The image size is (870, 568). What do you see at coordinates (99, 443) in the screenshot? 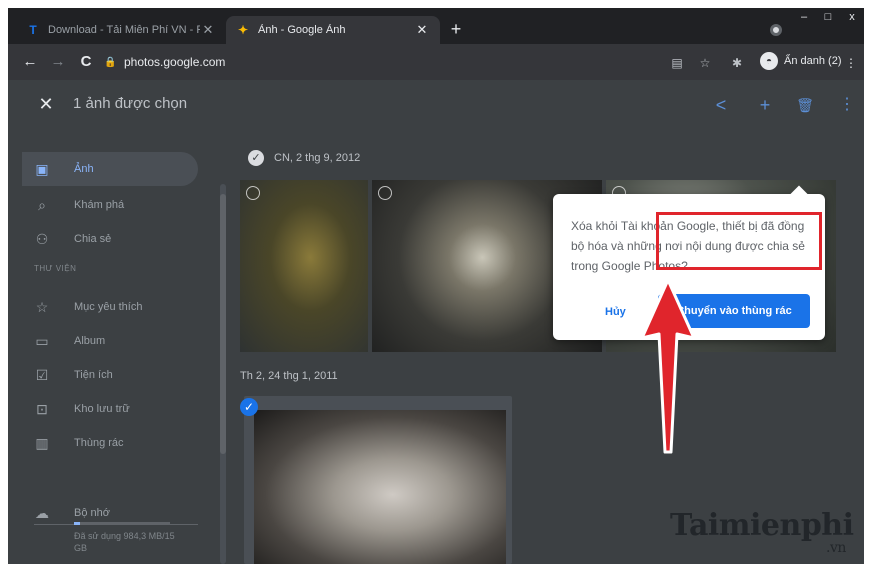
I see `sidebar-item-label: Thùng rác` at bounding box center [99, 443].